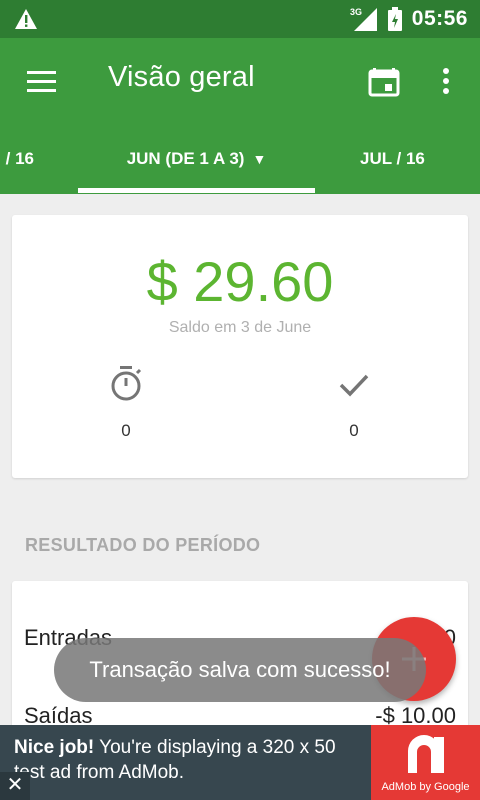  What do you see at coordinates (392, 158) in the screenshot?
I see `tab-label: JUL / 16` at bounding box center [392, 158].